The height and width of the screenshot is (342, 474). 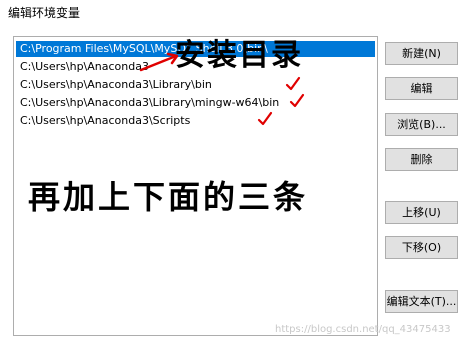 What do you see at coordinates (239, 55) in the screenshot?
I see `annotation-install-dir: 安装目录` at bounding box center [239, 55].